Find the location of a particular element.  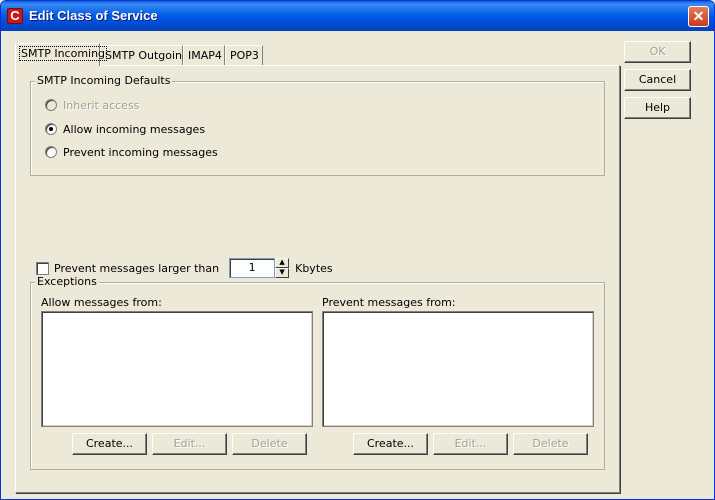

size-unit-label: Kbytes is located at coordinates (314, 268).